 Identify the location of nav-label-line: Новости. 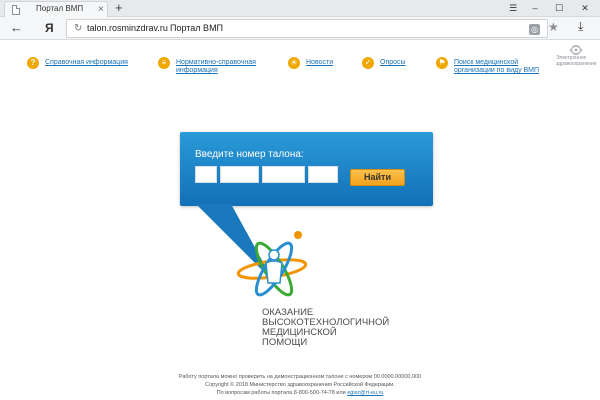
(320, 62).